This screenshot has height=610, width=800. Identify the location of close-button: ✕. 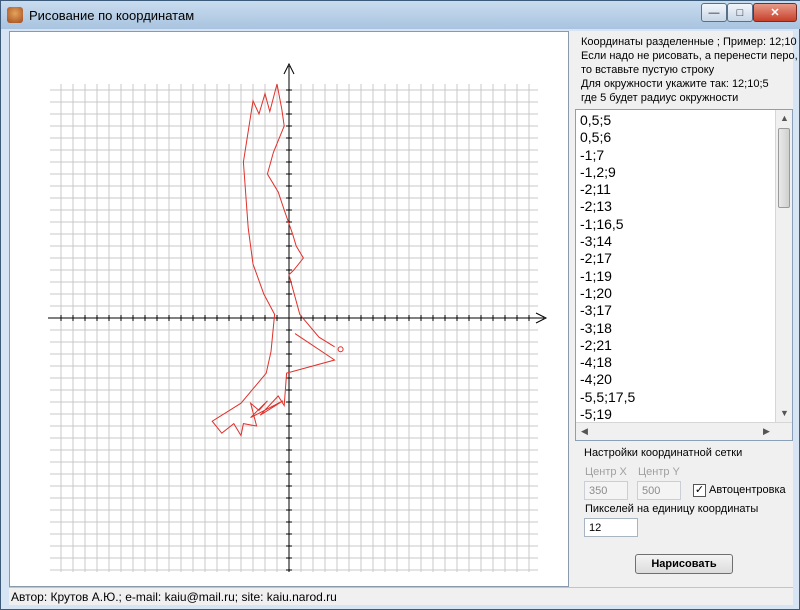
(775, 12).